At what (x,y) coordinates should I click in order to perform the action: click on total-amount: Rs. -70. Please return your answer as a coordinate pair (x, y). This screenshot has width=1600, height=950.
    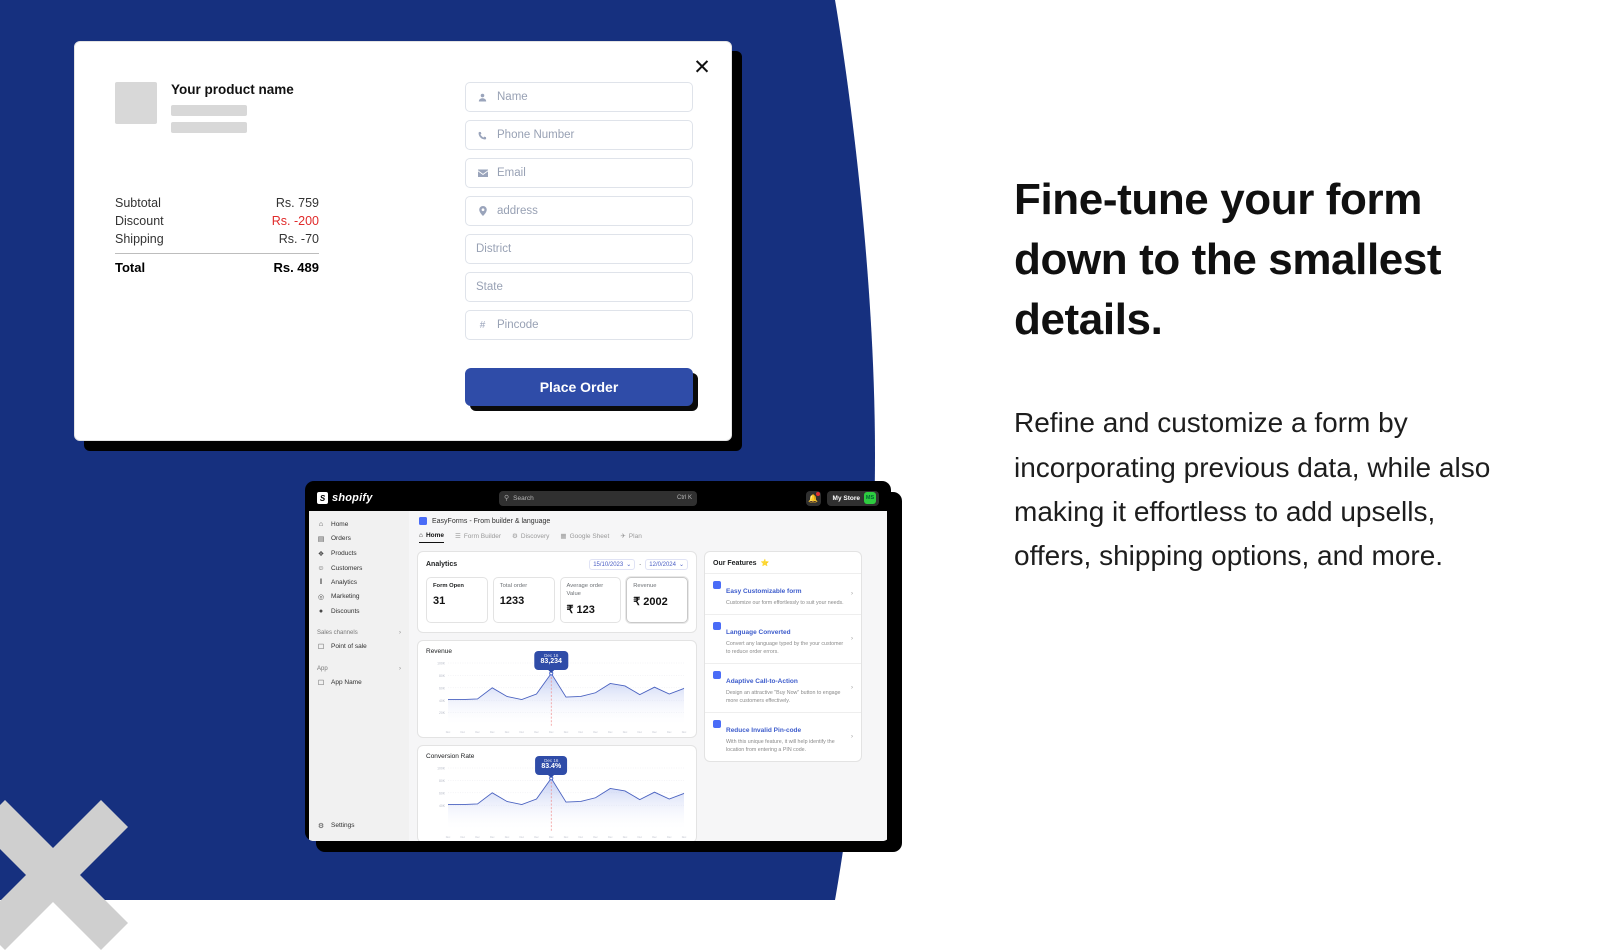
    Looking at the image, I should click on (298, 239).